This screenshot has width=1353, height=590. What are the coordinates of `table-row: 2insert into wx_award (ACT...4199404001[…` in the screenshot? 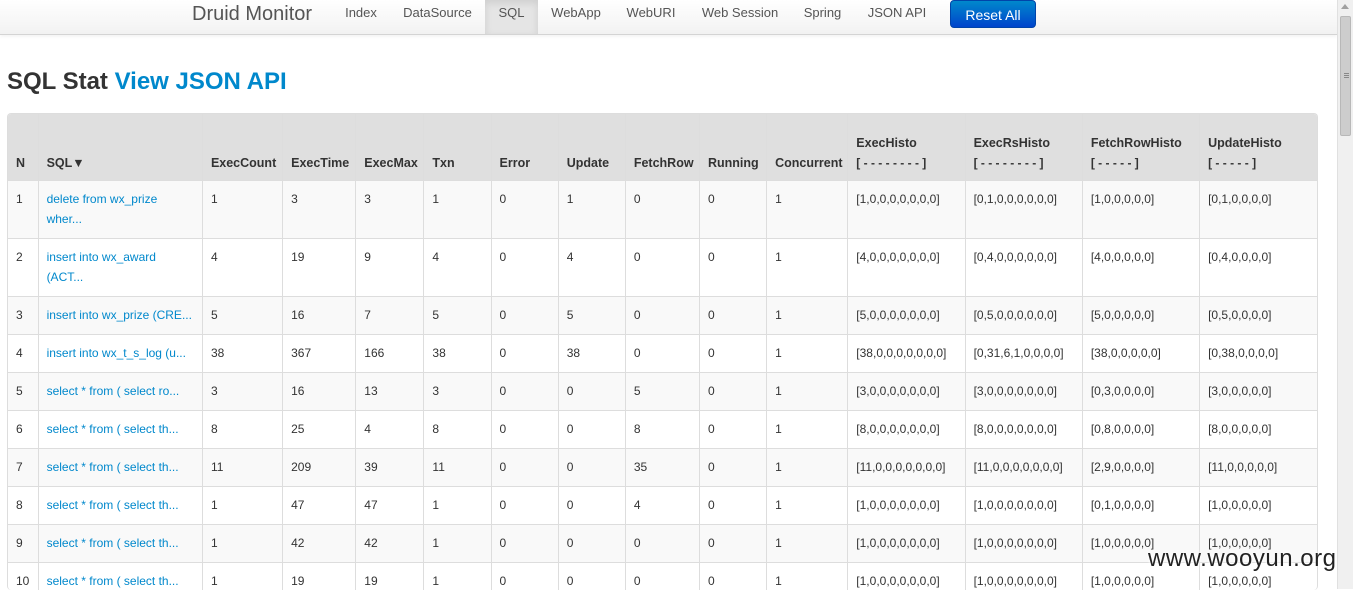 It's located at (662, 268).